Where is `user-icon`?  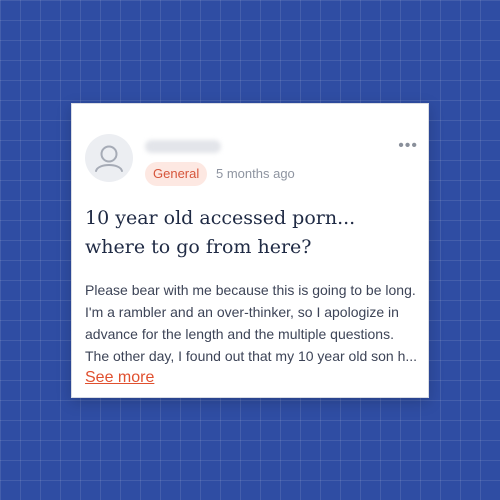
user-icon is located at coordinates (109, 158).